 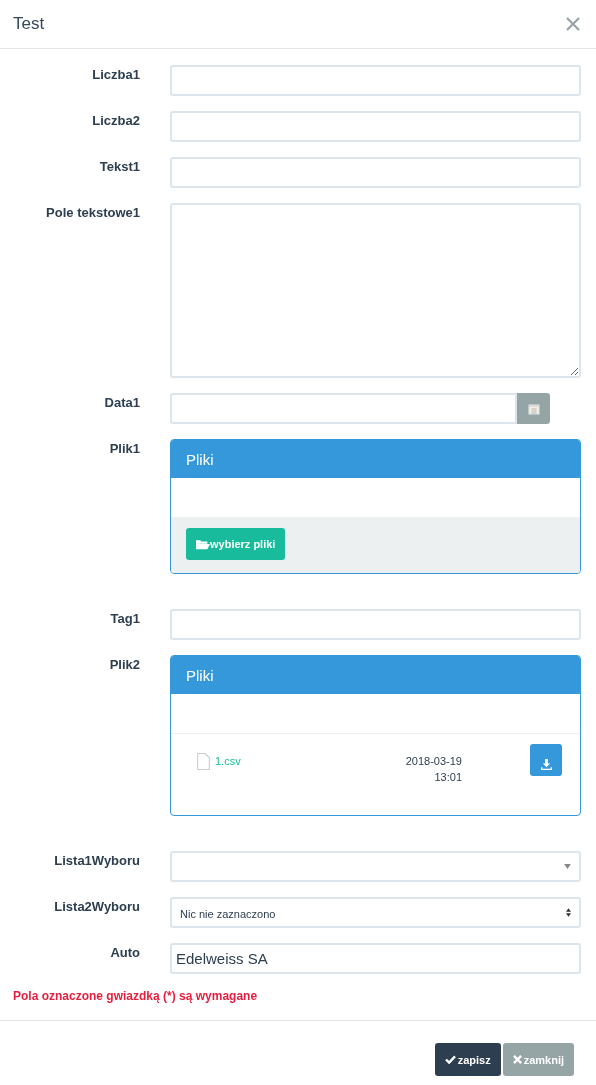 What do you see at coordinates (96, 861) in the screenshot?
I see `field-label: Lista1Wyboru` at bounding box center [96, 861].